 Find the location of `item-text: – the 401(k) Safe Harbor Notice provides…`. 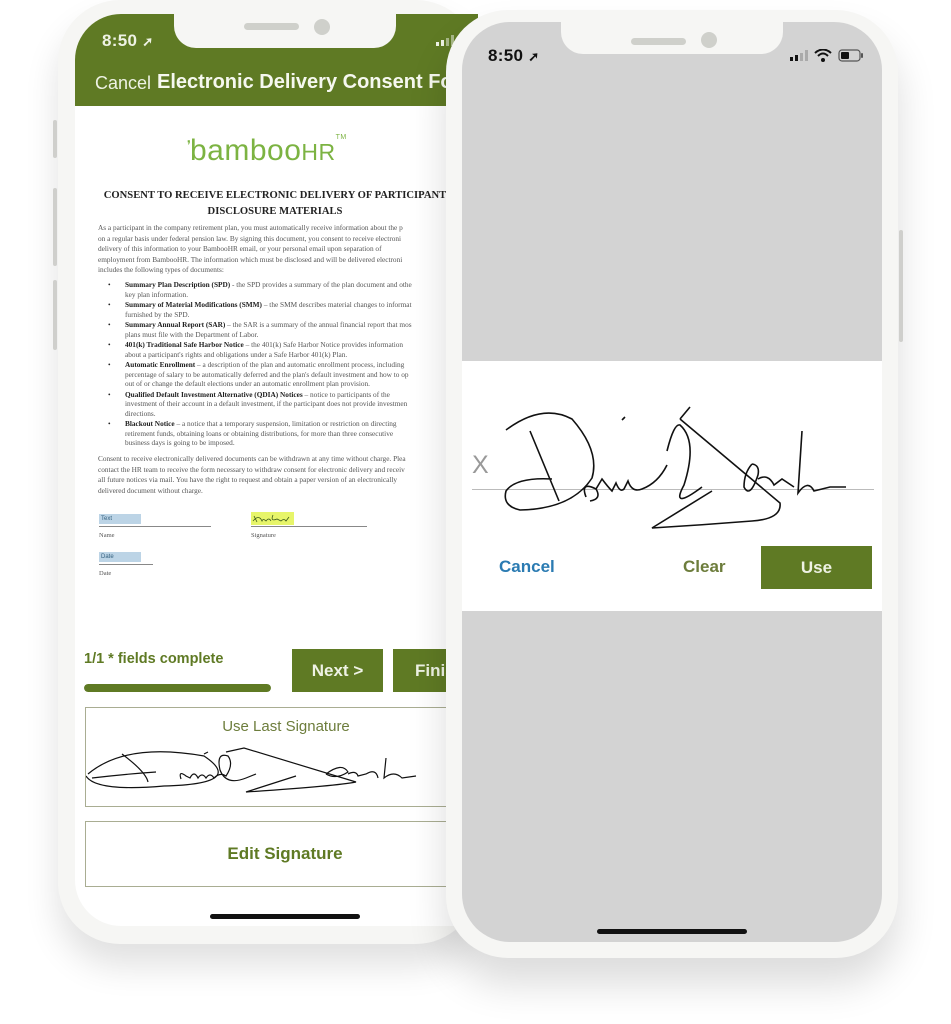

item-text: – the 401(k) Safe Harbor Notice provides… is located at coordinates (323, 344).